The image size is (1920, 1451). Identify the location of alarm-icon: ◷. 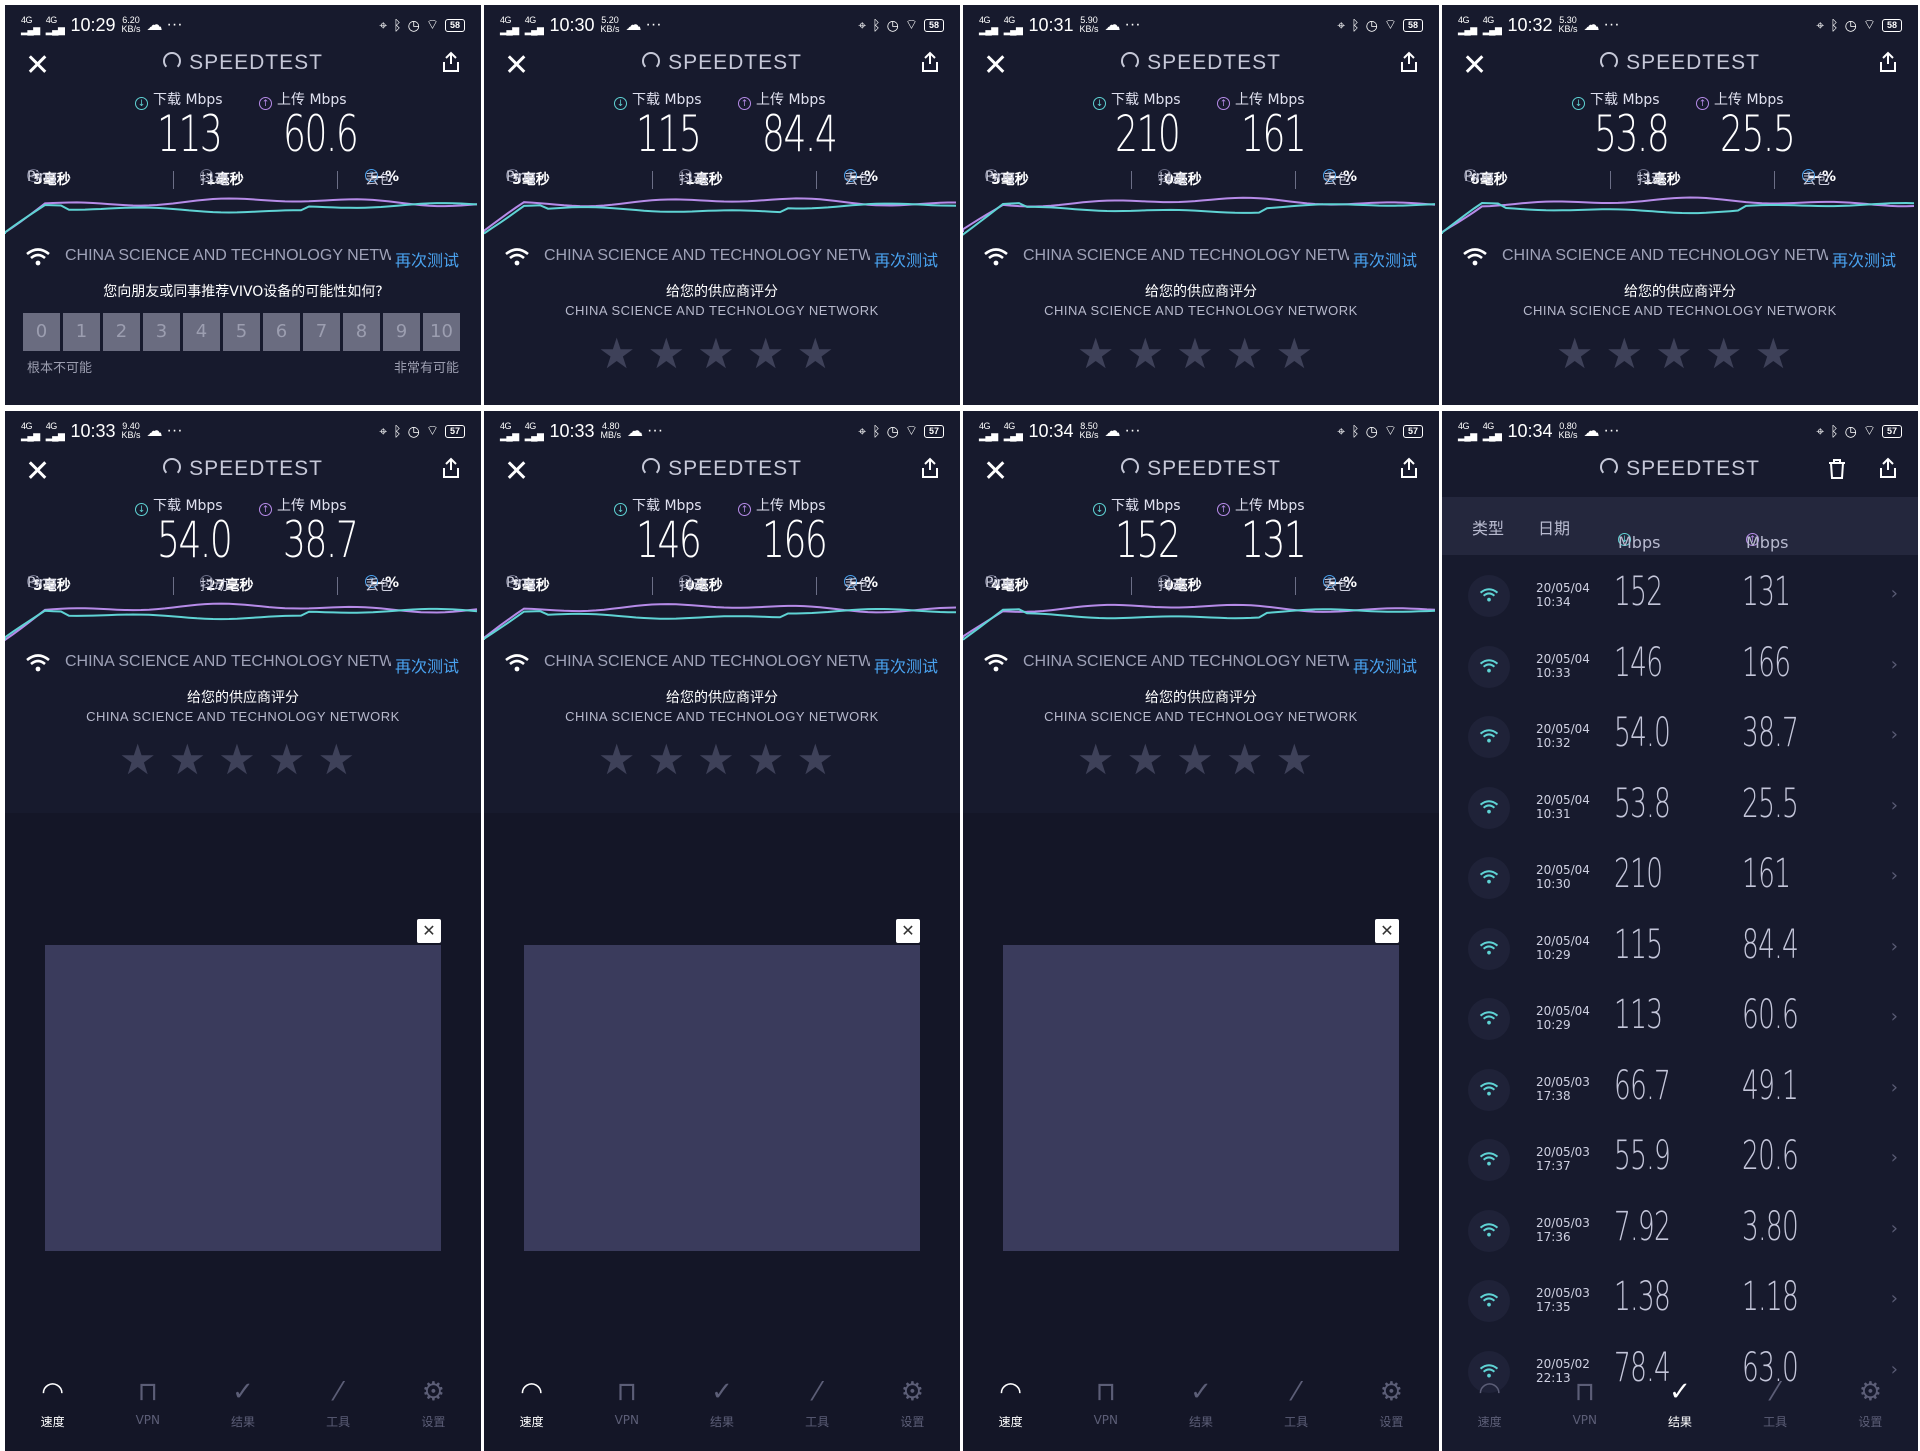
(413, 430).